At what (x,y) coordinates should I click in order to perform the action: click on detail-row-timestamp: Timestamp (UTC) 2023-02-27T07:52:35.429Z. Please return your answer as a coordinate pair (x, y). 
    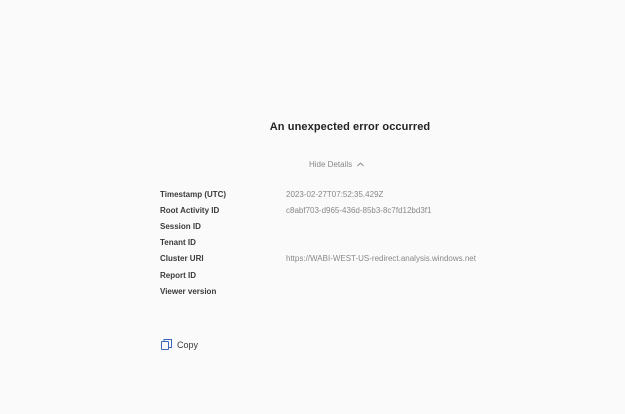
    Looking at the image, I should click on (318, 194).